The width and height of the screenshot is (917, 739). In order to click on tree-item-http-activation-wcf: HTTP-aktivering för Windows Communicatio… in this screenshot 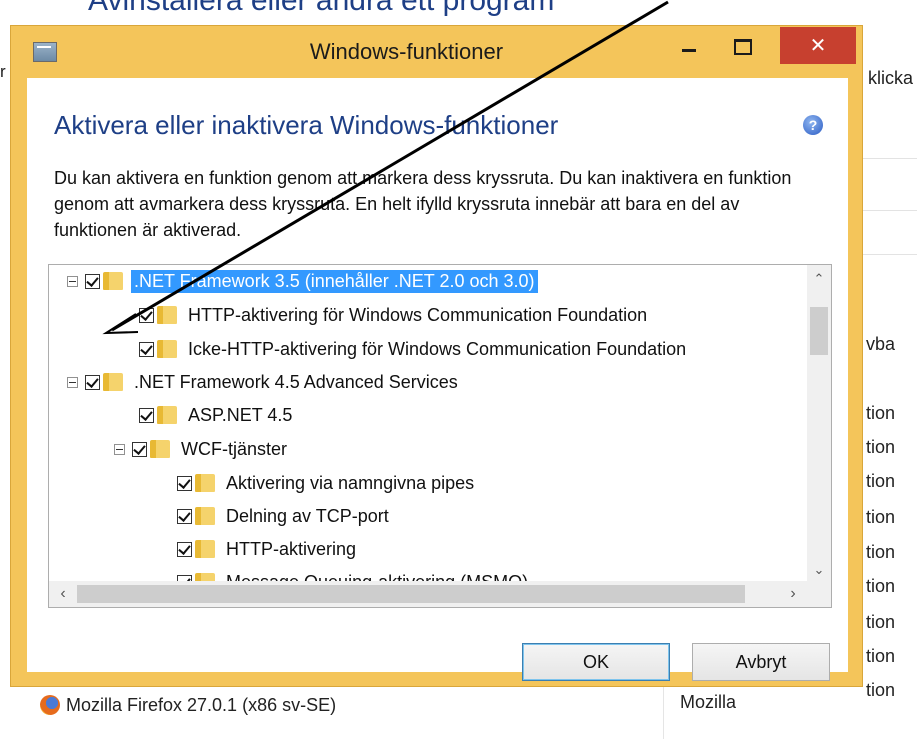, I will do `click(394, 315)`.